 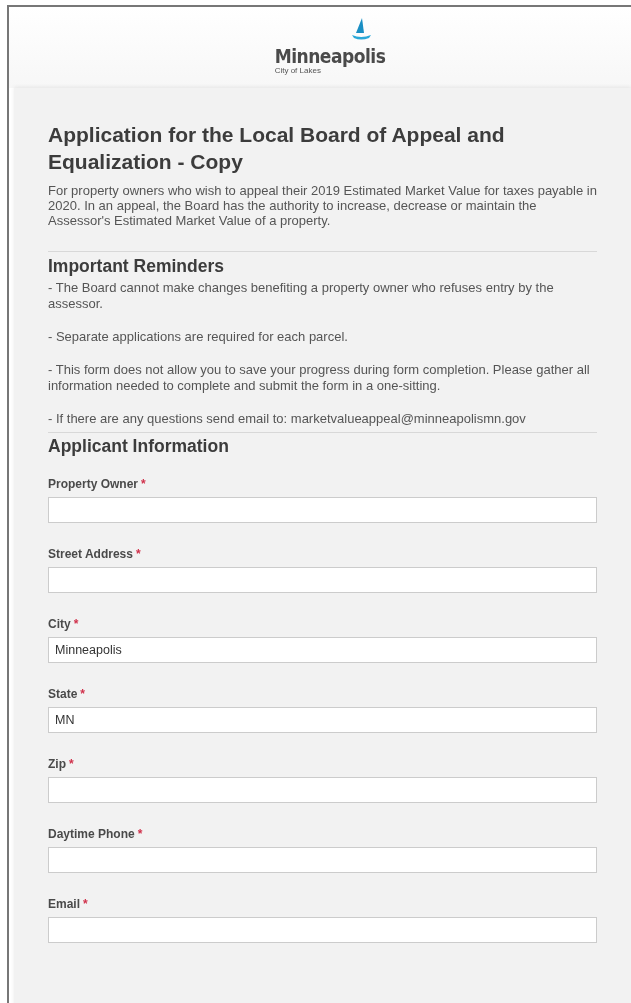 What do you see at coordinates (59, 624) in the screenshot?
I see `field-label: City` at bounding box center [59, 624].